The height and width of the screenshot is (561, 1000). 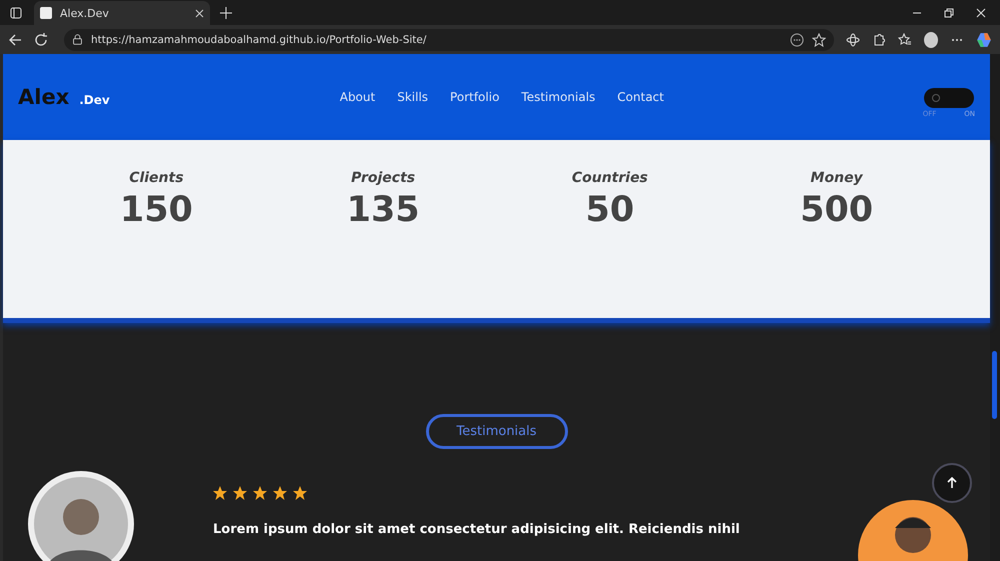 I want to click on nav-link: Skills, so click(x=412, y=97).